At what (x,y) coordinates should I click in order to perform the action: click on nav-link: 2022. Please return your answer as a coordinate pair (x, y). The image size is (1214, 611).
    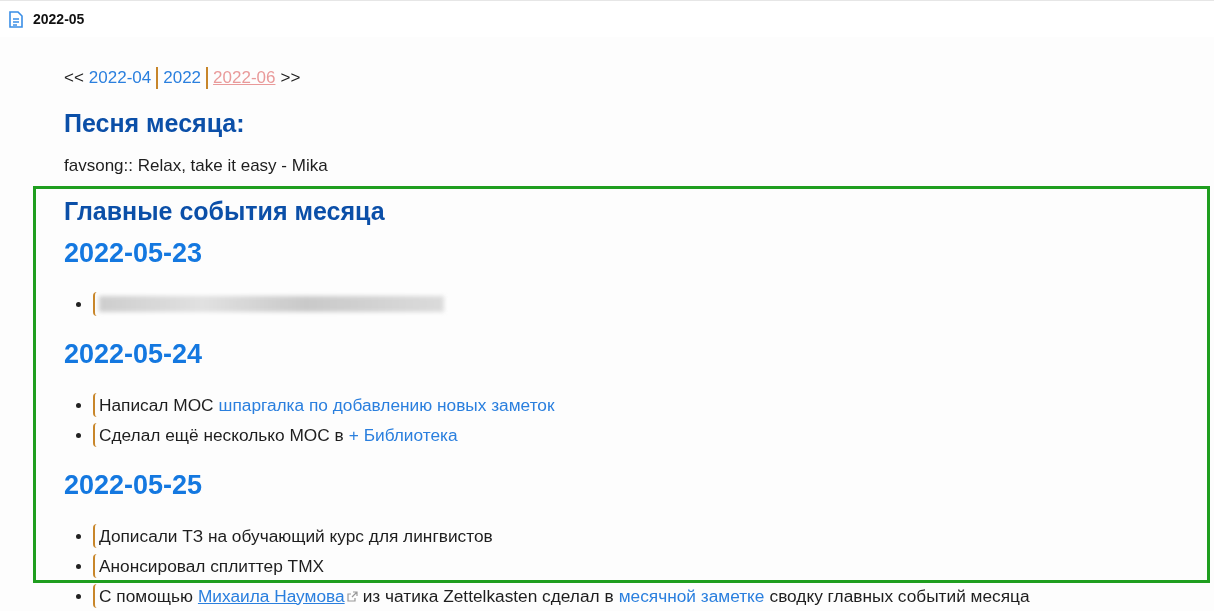
    Looking at the image, I should click on (182, 78).